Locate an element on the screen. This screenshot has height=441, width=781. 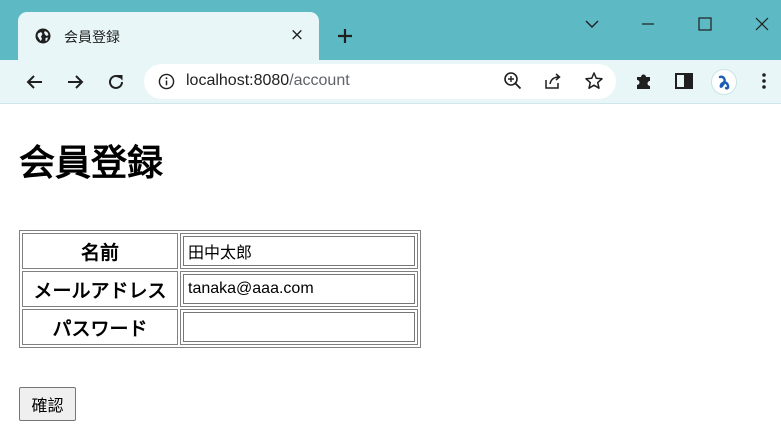
registration-form-table: 名前 メールアドレス パスワード is located at coordinates (220, 289).